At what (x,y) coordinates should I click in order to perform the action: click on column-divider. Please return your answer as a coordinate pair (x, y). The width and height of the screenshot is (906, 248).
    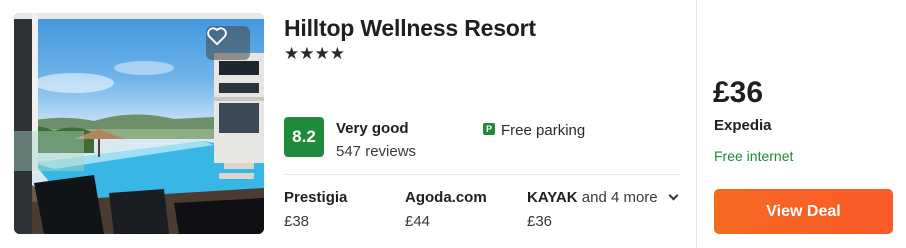
    Looking at the image, I should click on (696, 124).